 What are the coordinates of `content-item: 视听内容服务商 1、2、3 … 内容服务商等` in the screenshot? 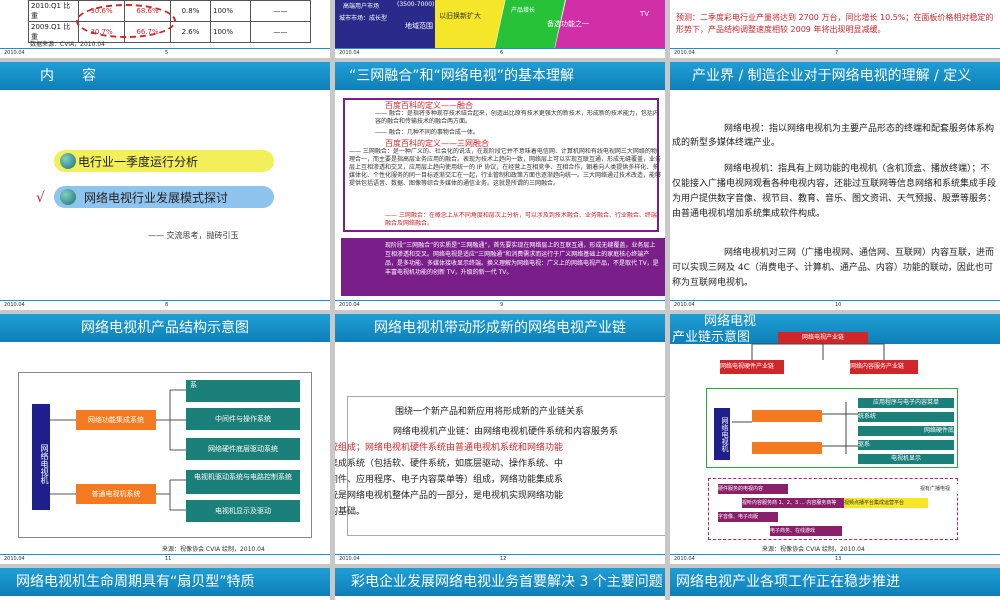 It's located at (797, 503).